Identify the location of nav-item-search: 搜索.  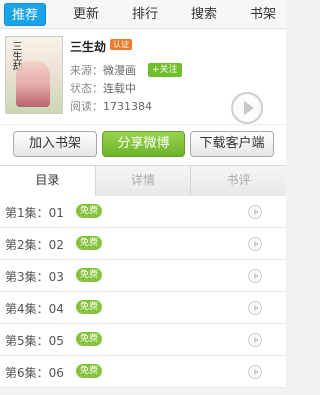
(204, 14).